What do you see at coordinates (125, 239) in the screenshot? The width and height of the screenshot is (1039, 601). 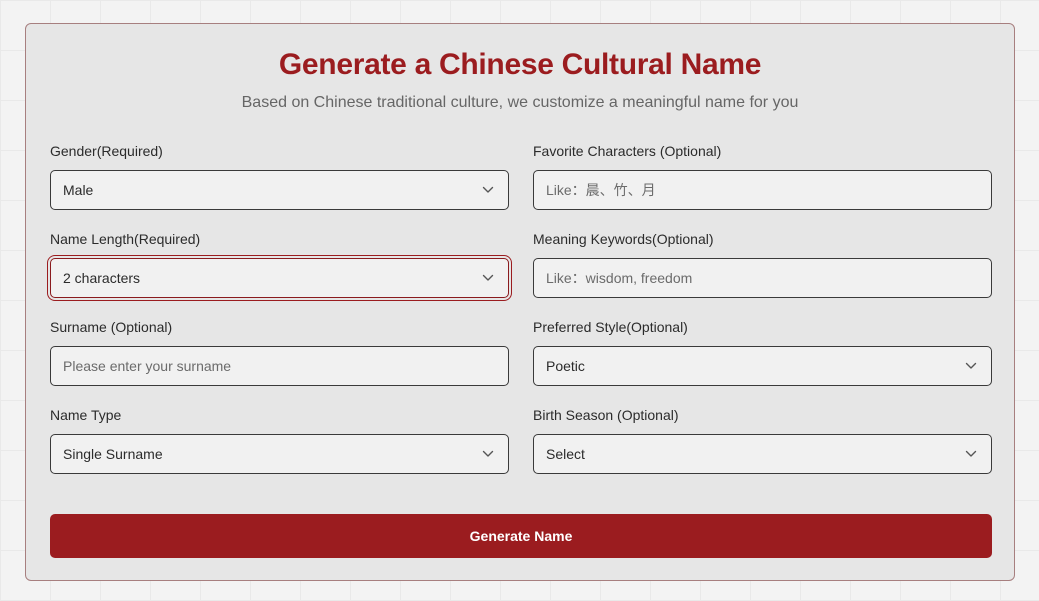 I see `name-length-label: Name Length(Required)` at bounding box center [125, 239].